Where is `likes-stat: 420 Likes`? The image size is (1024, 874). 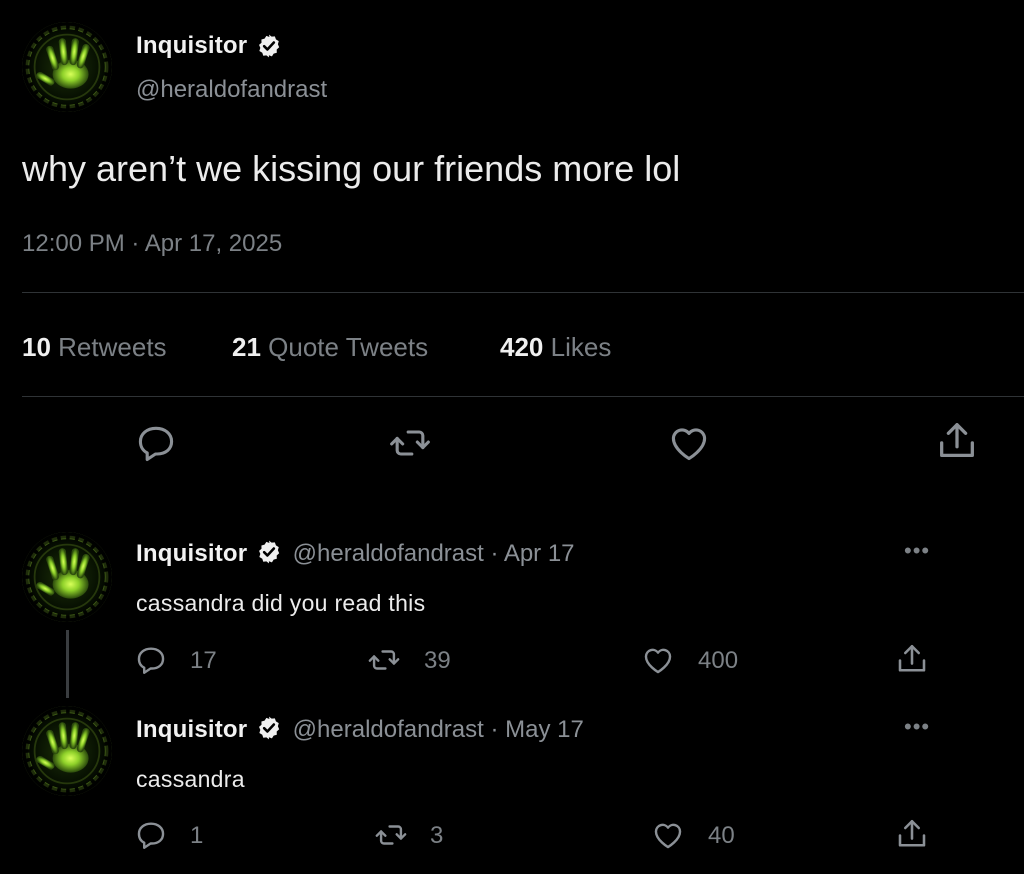
likes-stat: 420 Likes is located at coordinates (555, 347).